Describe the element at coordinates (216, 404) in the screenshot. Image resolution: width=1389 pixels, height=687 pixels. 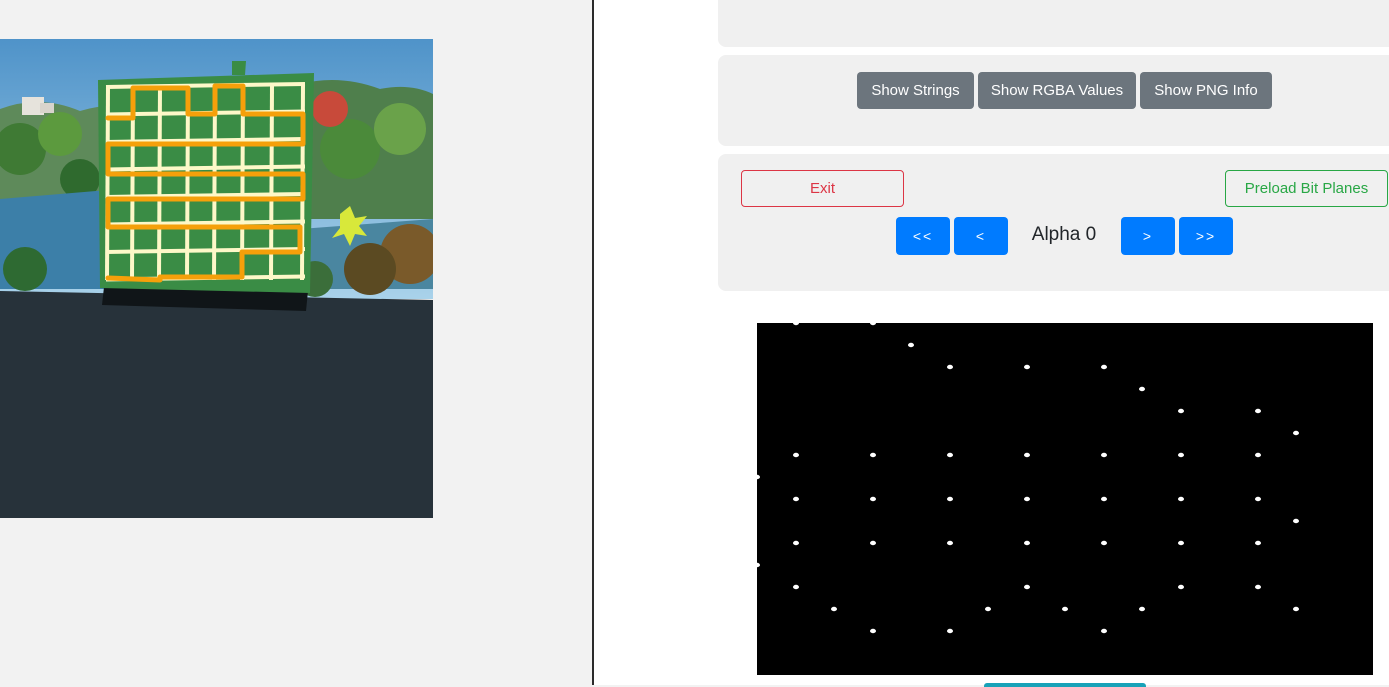
I see `ground` at that location.